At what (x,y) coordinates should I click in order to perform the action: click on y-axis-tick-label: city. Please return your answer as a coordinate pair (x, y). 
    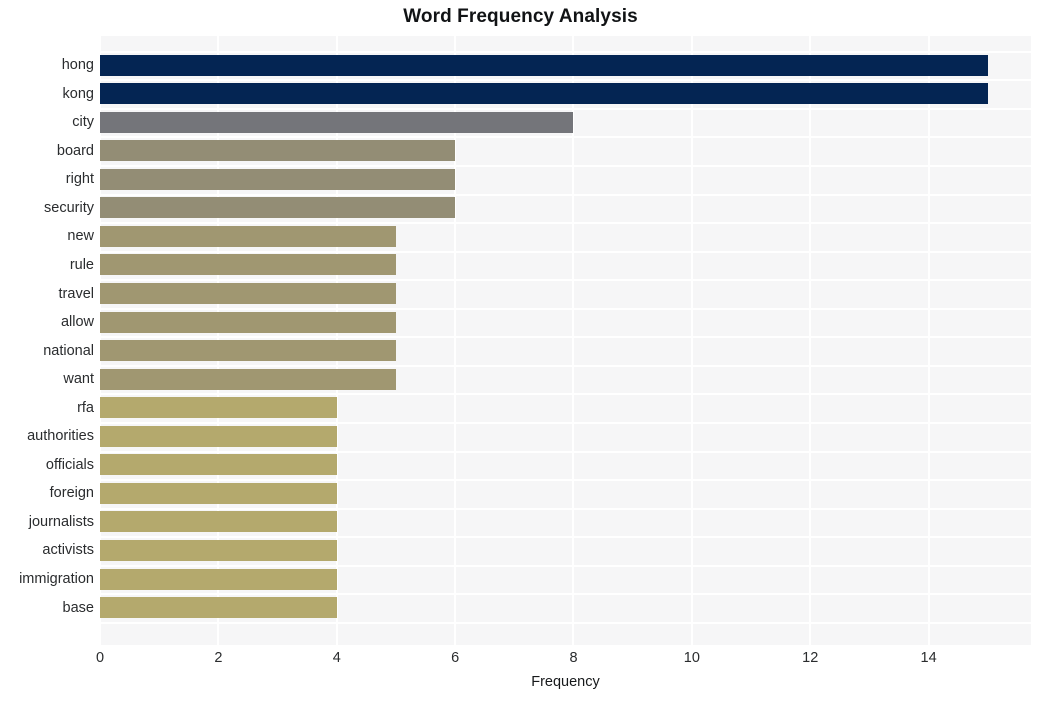
    Looking at the image, I should click on (83, 122).